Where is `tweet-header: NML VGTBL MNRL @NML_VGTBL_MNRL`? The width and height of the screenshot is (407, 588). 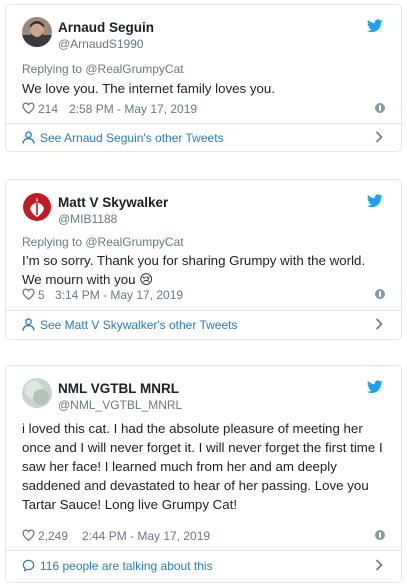
tweet-header: NML VGTBL MNRL @NML_VGTBL_MNRL is located at coordinates (205, 396).